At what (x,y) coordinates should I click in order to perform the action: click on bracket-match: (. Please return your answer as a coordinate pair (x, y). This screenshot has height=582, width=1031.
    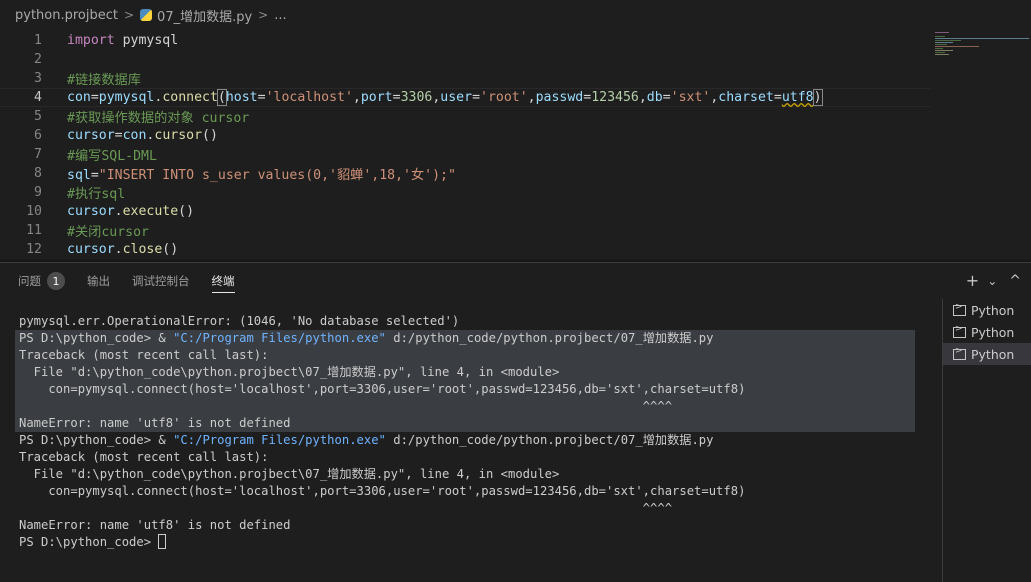
    Looking at the image, I should click on (221, 97).